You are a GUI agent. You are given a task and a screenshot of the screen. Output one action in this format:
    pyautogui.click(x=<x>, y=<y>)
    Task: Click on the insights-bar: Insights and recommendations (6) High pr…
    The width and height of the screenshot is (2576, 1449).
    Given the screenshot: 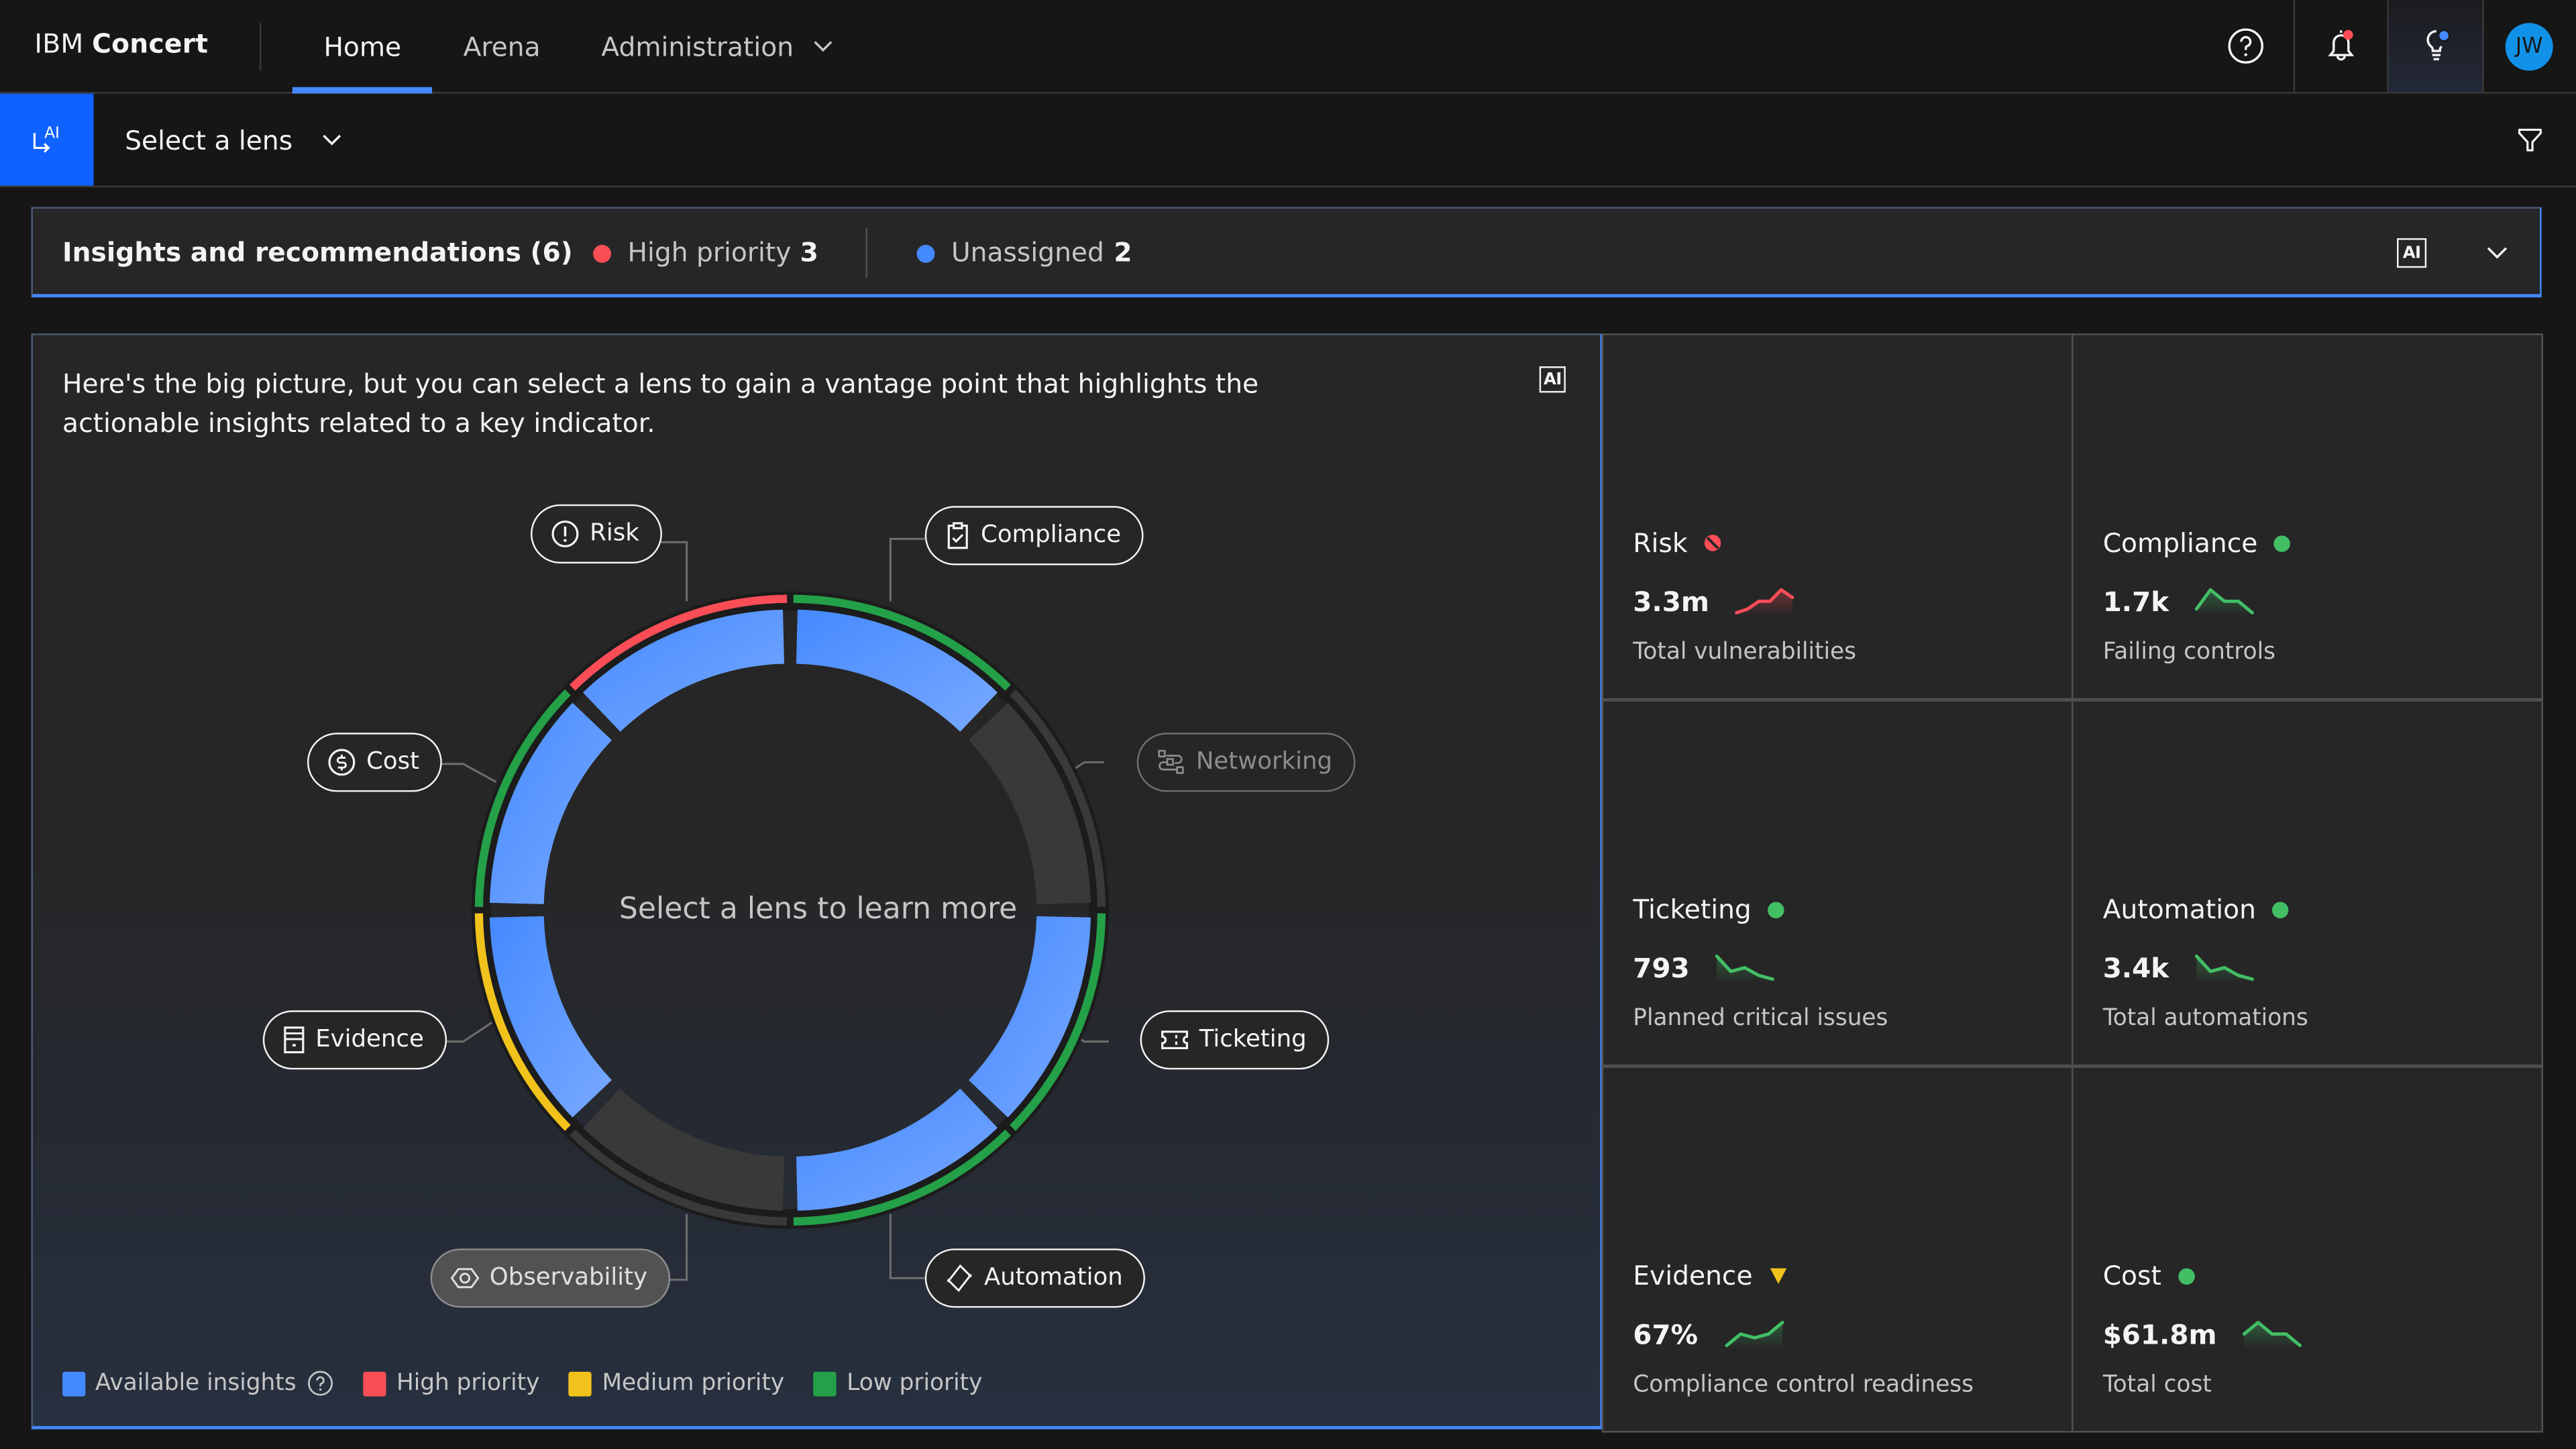 What is the action you would take?
    pyautogui.click(x=1286, y=252)
    